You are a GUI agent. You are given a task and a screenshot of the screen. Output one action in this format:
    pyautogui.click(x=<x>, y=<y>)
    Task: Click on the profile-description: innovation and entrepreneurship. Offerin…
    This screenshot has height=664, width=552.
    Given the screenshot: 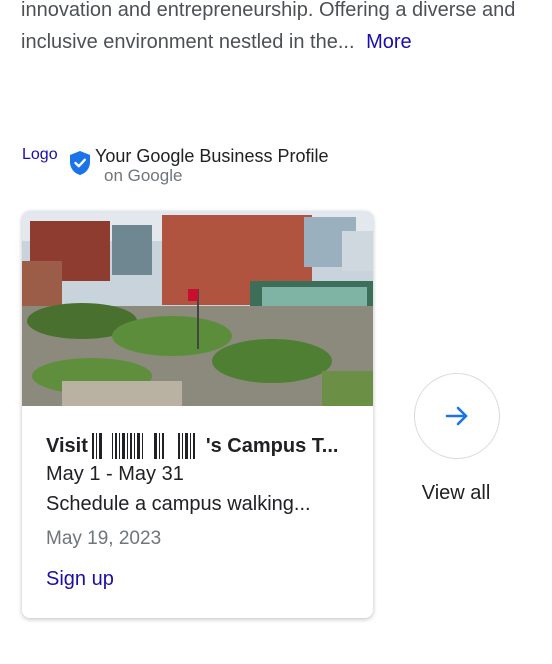 What is the action you would take?
    pyautogui.click(x=271, y=29)
    